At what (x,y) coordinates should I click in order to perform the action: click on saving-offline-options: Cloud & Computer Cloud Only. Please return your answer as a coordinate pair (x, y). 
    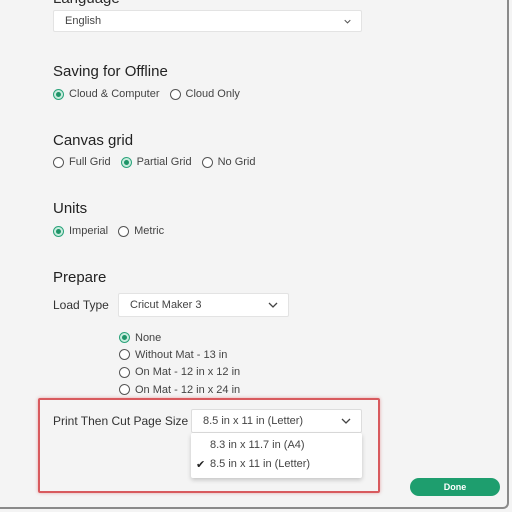
    Looking at the image, I should click on (151, 94).